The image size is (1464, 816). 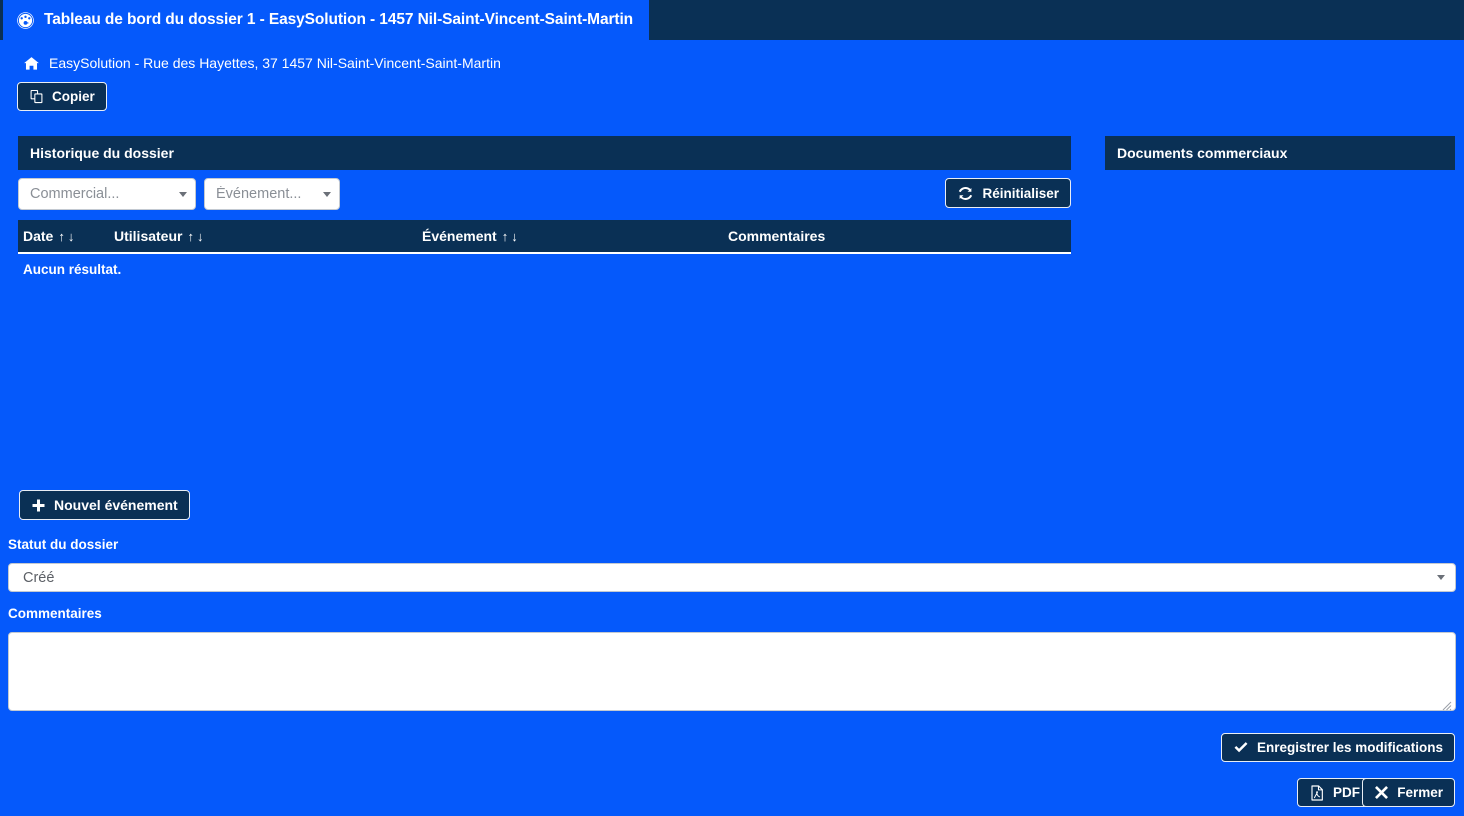 I want to click on sort-controls-evenement: ↑ ↓, so click(x=510, y=236).